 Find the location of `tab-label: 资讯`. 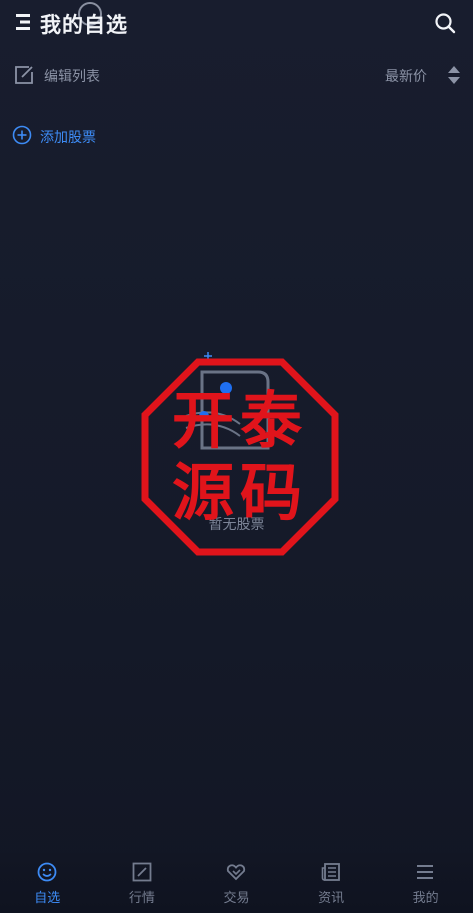

tab-label: 资讯 is located at coordinates (331, 898).